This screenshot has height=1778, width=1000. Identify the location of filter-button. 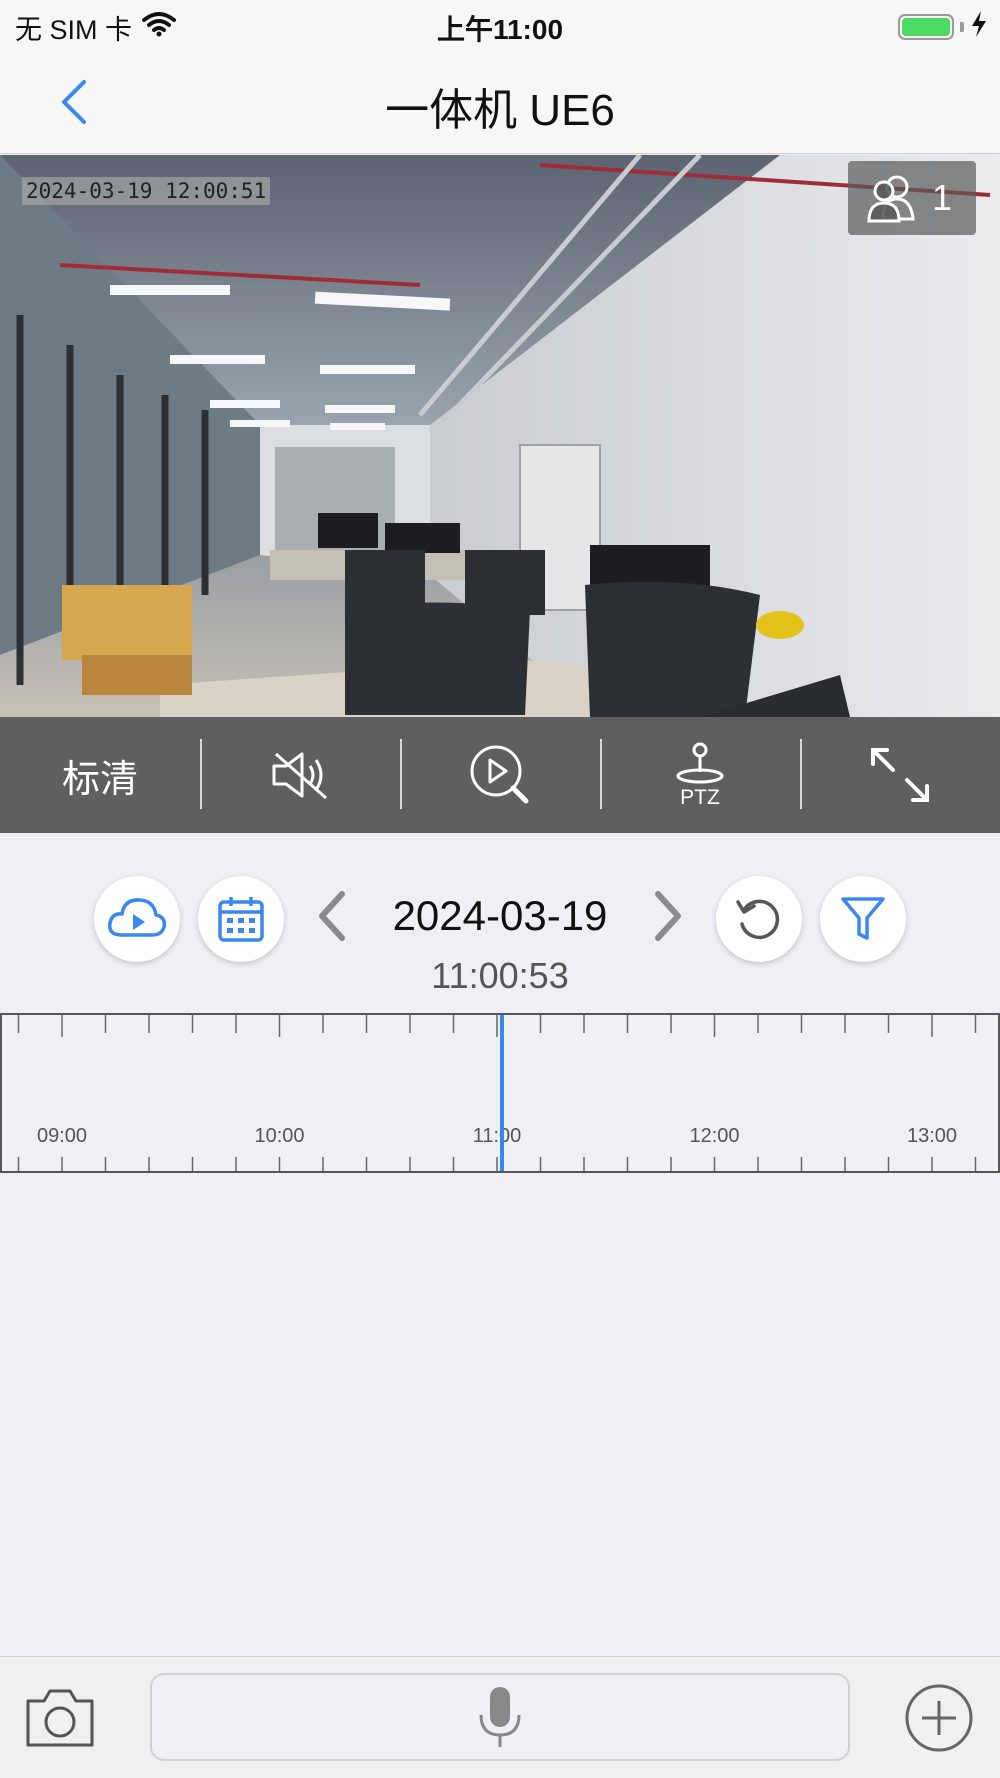
(863, 919).